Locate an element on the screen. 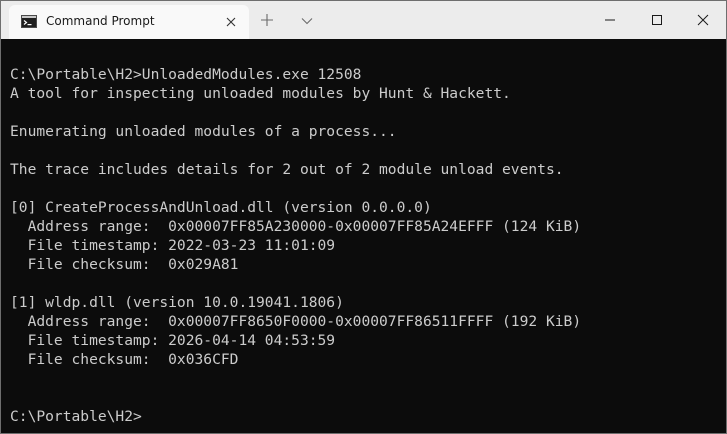  terminal-line: File checksum: 0x029A81 is located at coordinates (124, 264).